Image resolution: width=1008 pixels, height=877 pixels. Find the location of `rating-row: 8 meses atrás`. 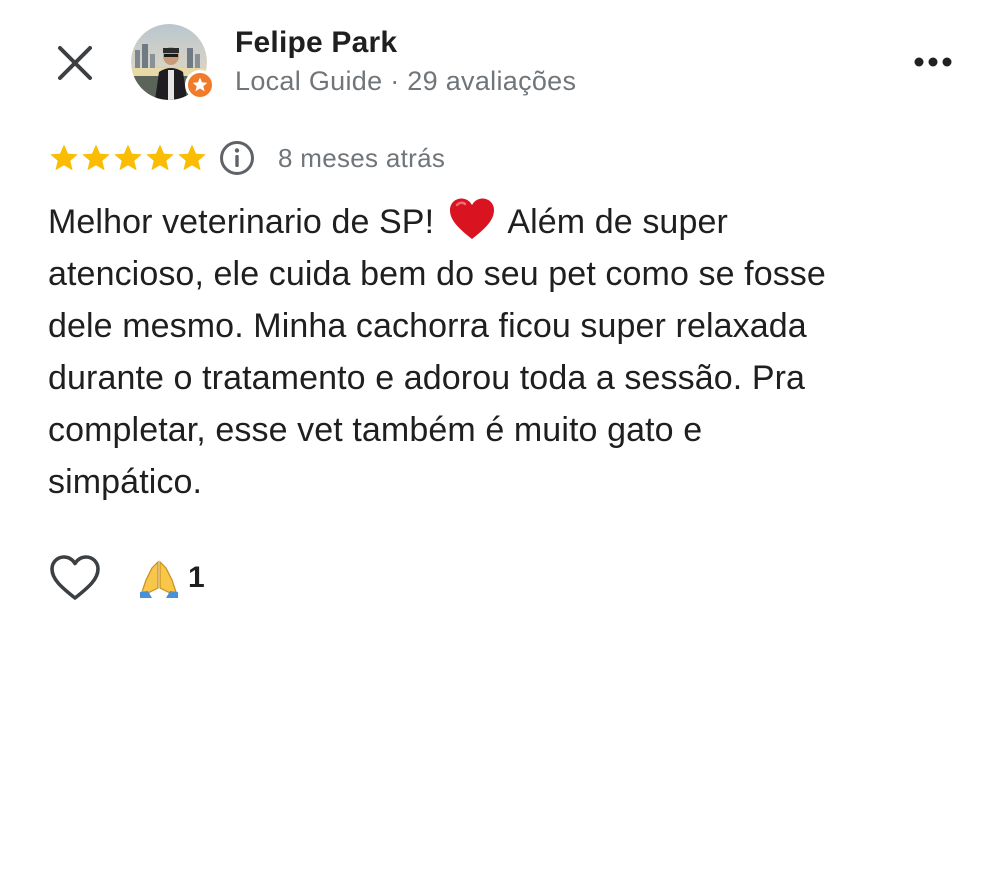

rating-row: 8 meses atrás is located at coordinates (246, 158).